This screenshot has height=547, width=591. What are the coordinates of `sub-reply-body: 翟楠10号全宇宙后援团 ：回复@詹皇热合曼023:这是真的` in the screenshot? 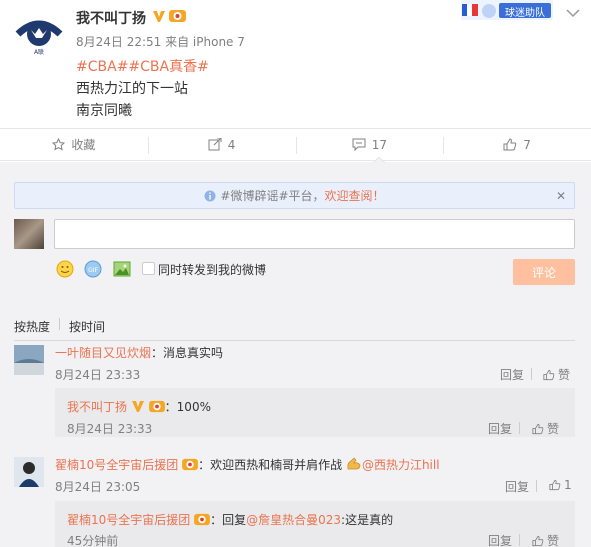 It's located at (230, 519).